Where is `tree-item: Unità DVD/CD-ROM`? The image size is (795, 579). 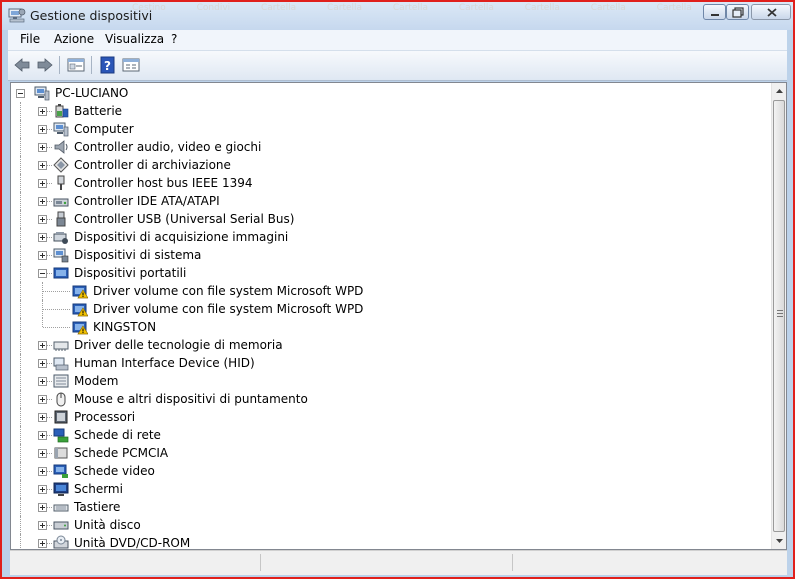 tree-item: Unità DVD/CD-ROM is located at coordinates (391, 541).